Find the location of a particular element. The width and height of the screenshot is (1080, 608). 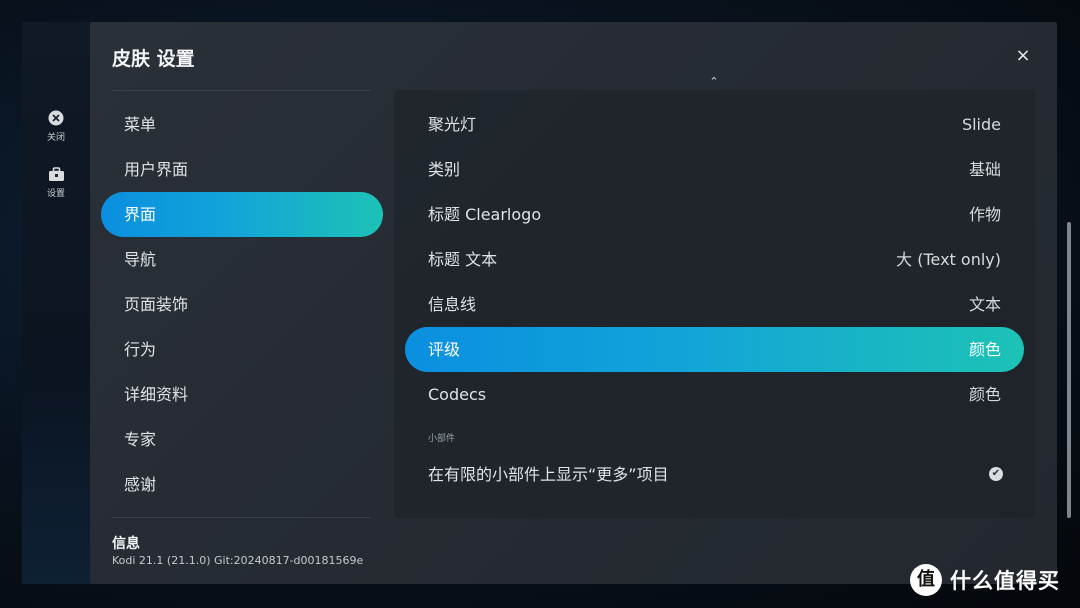

menu-item-label: 感谢 is located at coordinates (140, 484).